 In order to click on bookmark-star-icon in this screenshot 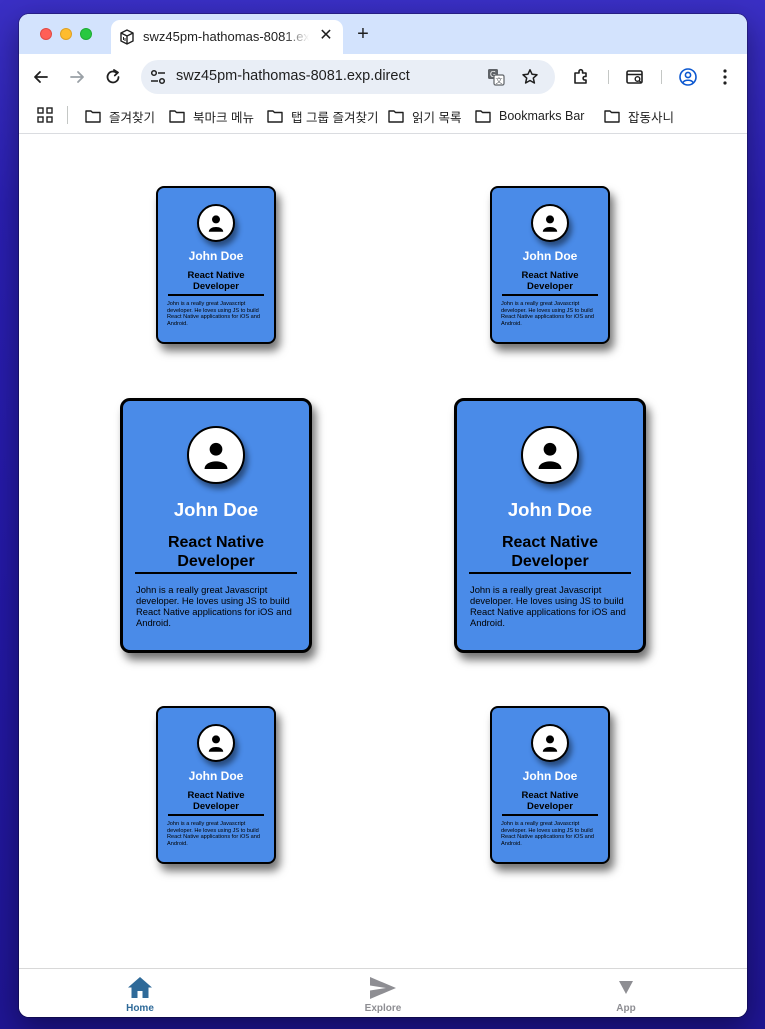, I will do `click(530, 77)`.